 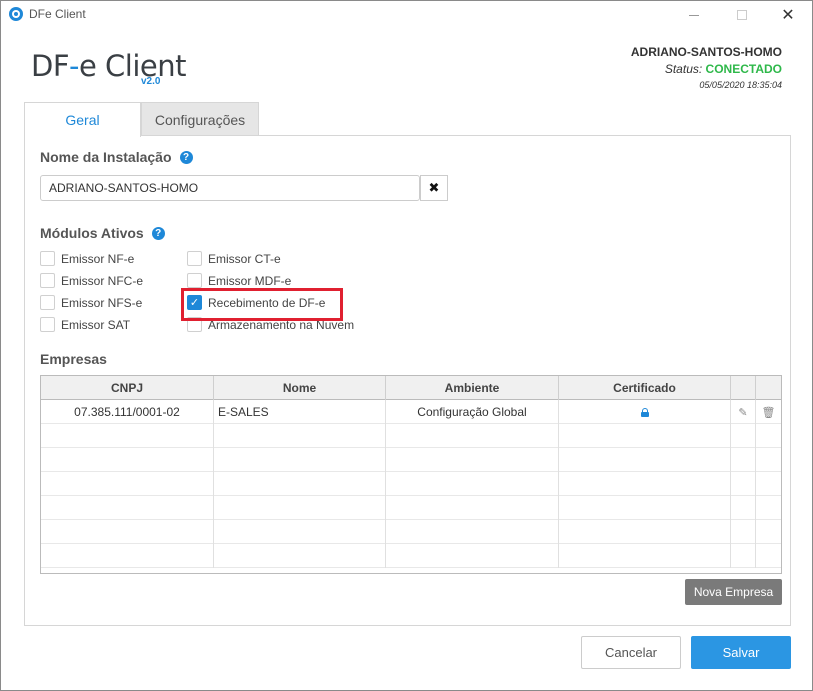 I want to click on close-button: ✕, so click(x=788, y=15).